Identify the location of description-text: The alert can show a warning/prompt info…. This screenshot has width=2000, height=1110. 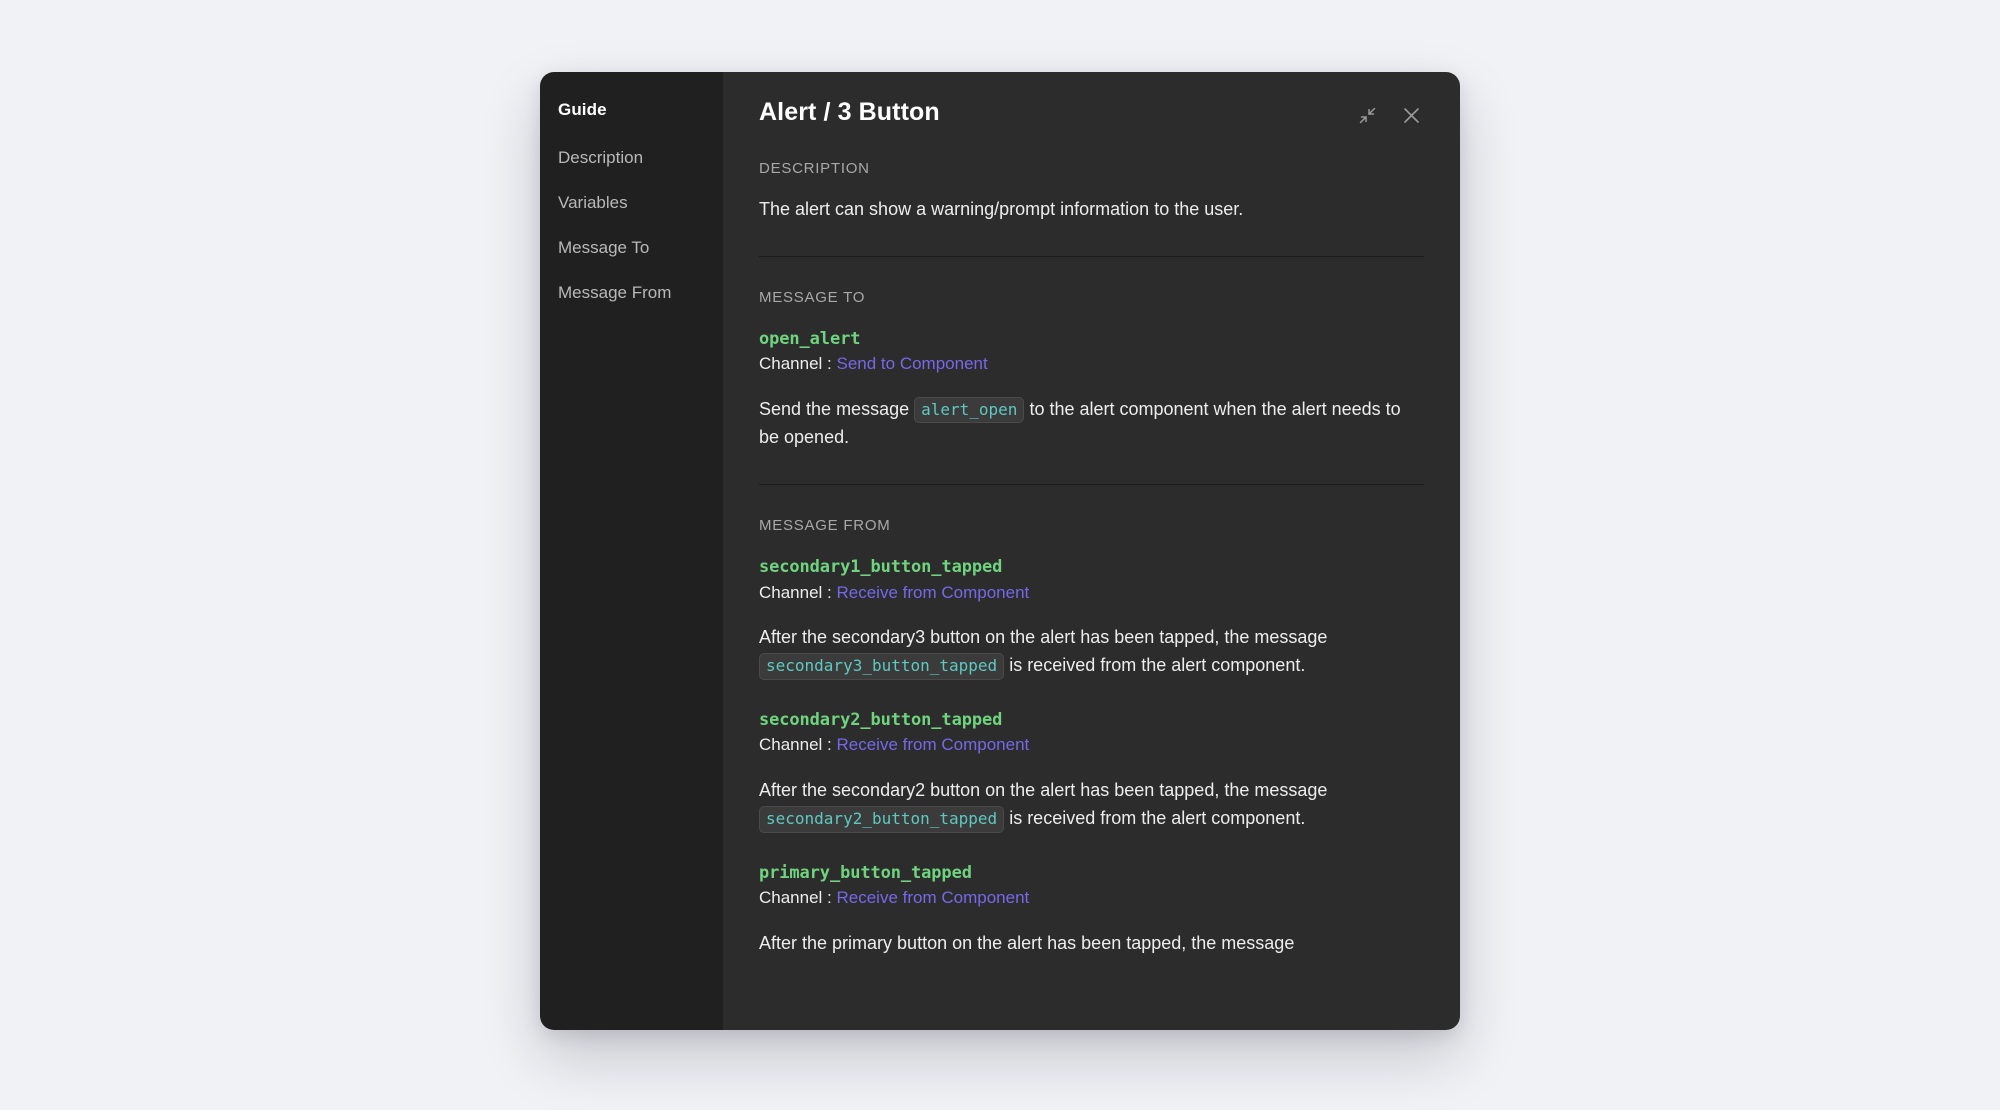
(1001, 209).